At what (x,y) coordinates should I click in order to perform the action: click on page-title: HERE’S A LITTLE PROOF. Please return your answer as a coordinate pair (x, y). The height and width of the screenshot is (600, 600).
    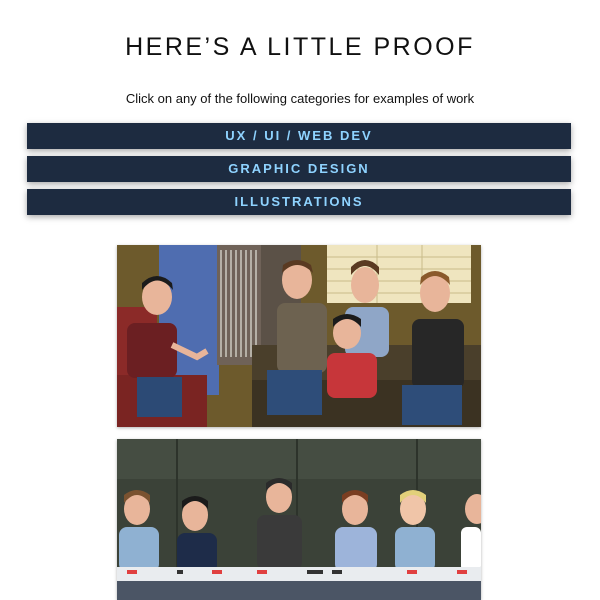
    Looking at the image, I should click on (300, 47).